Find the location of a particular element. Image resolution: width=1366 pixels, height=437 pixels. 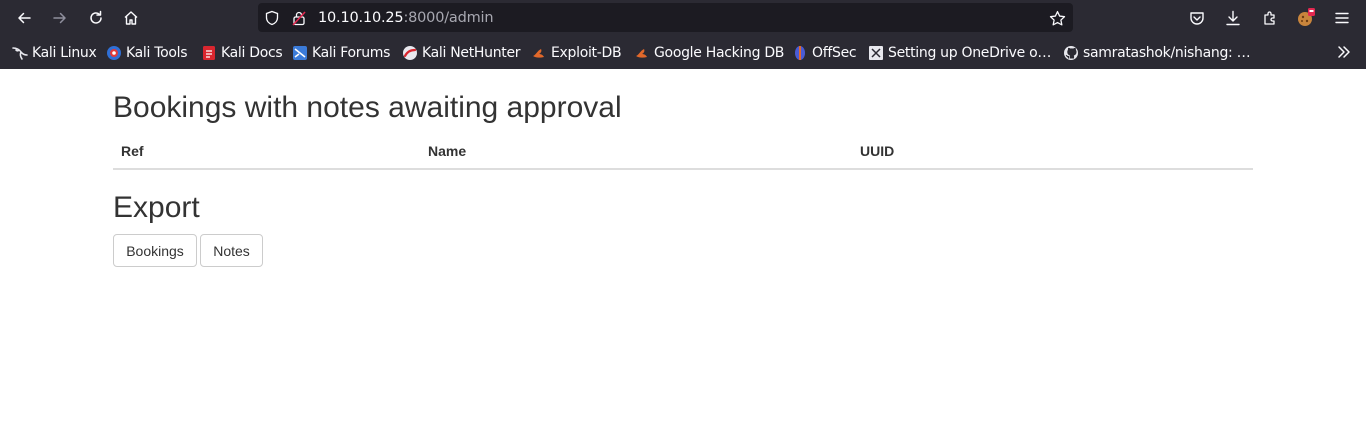

bookmark-offsec: OffSec is located at coordinates (824, 53).